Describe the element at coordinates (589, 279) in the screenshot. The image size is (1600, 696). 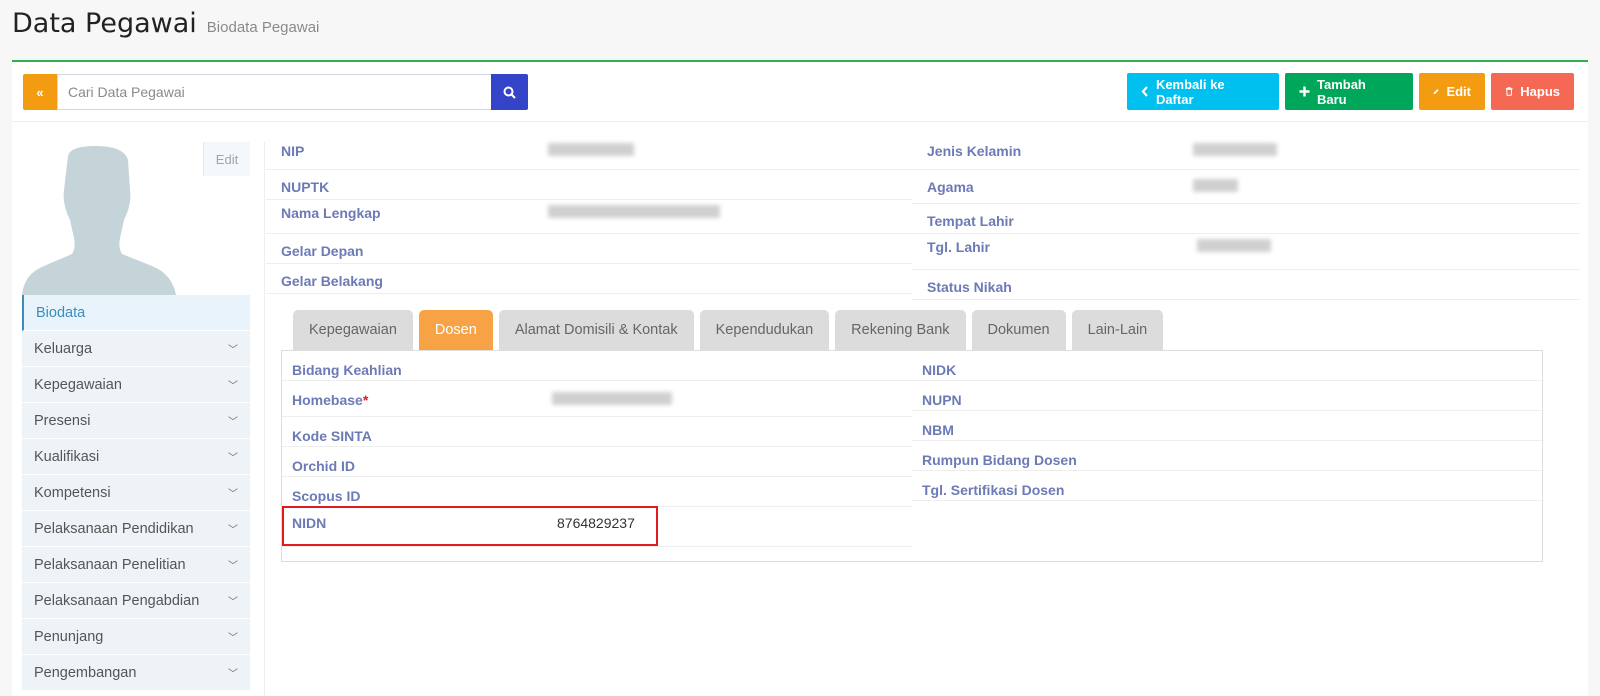
I see `info-row: Gelar Belakang` at that location.